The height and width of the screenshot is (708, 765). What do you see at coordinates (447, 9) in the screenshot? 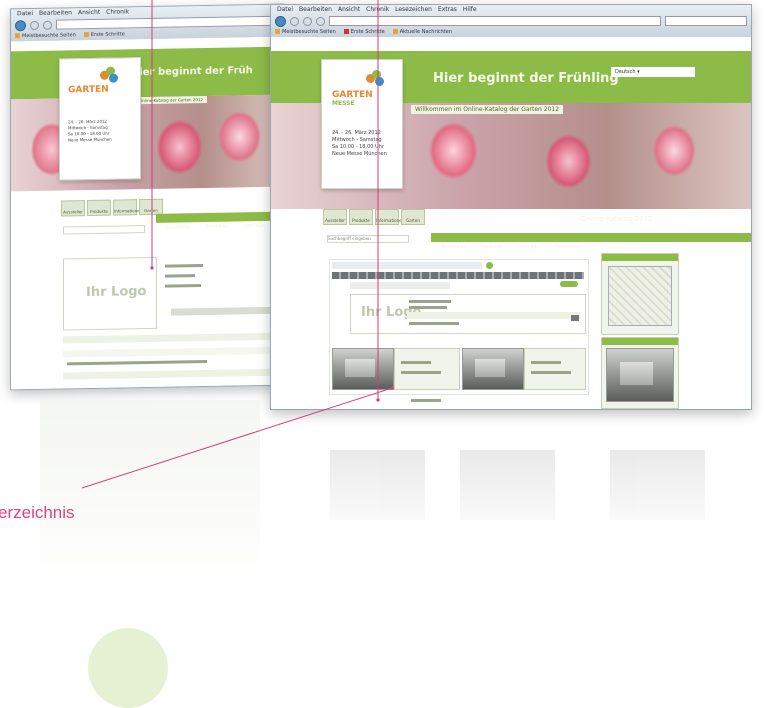
I see `menu-item: Extras` at bounding box center [447, 9].